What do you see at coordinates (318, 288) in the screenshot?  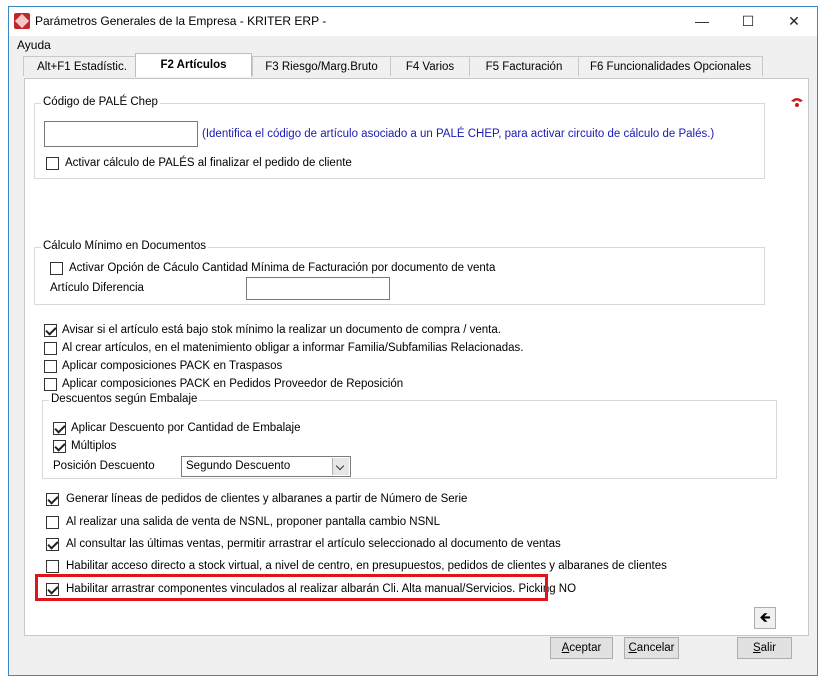 I see `articulo-diferencia-input` at bounding box center [318, 288].